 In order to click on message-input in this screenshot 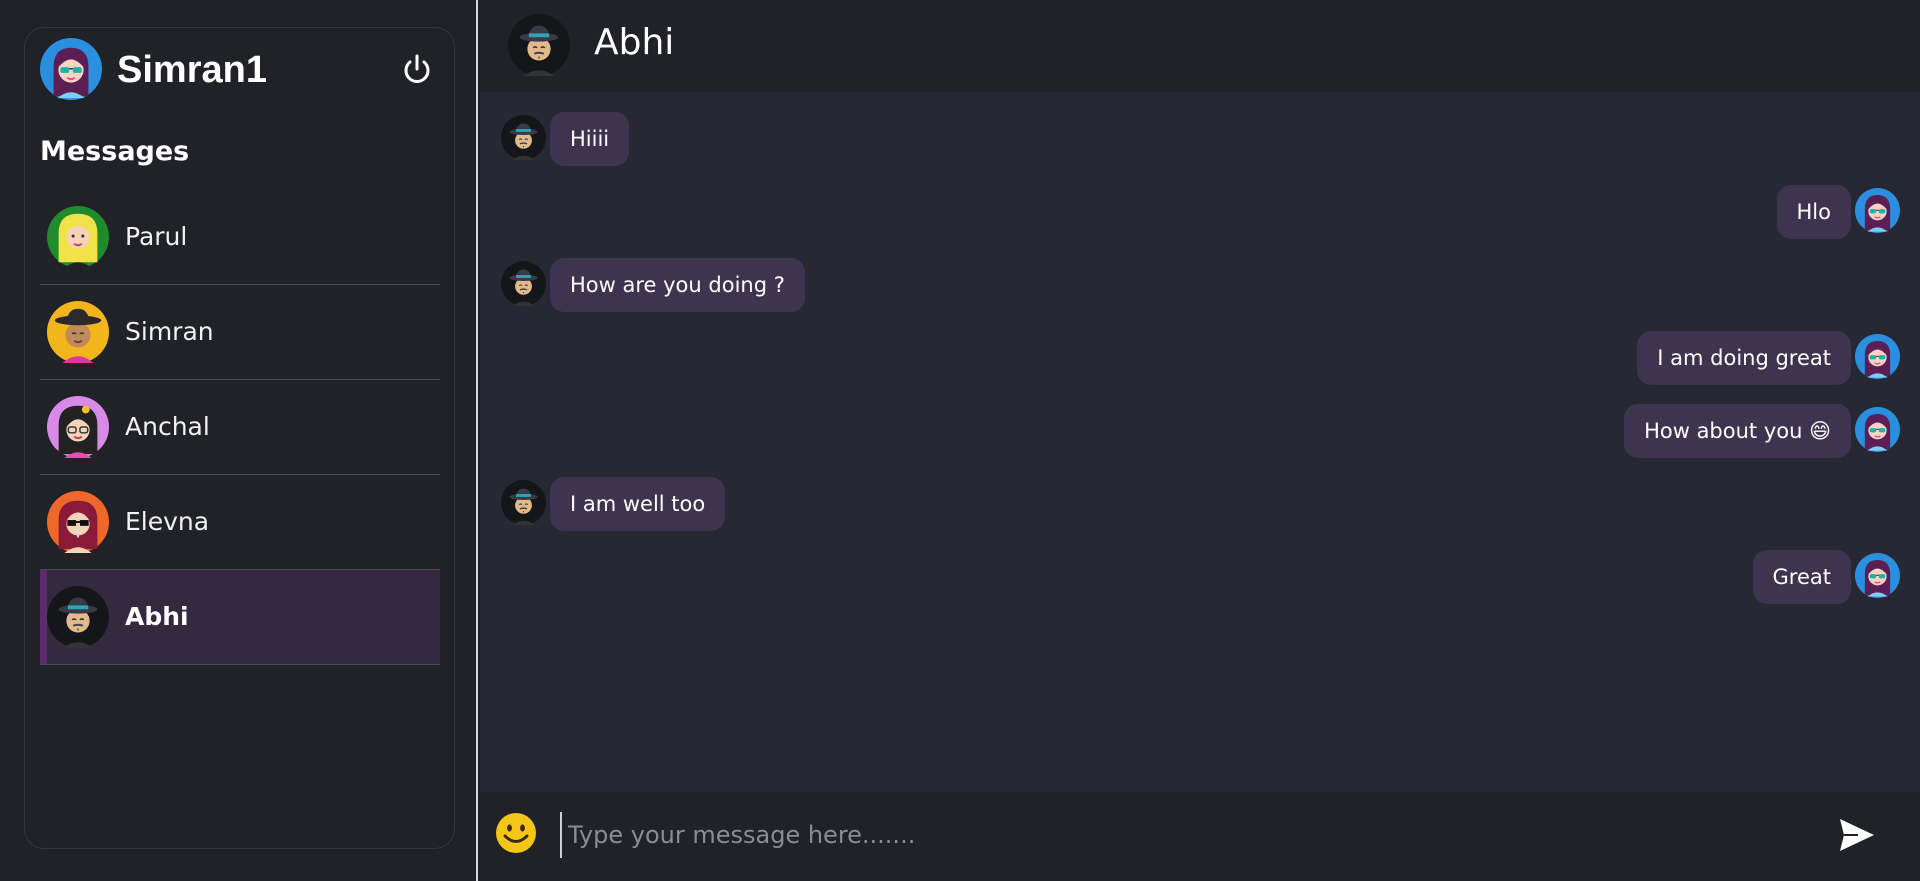, I will do `click(1175, 835)`.